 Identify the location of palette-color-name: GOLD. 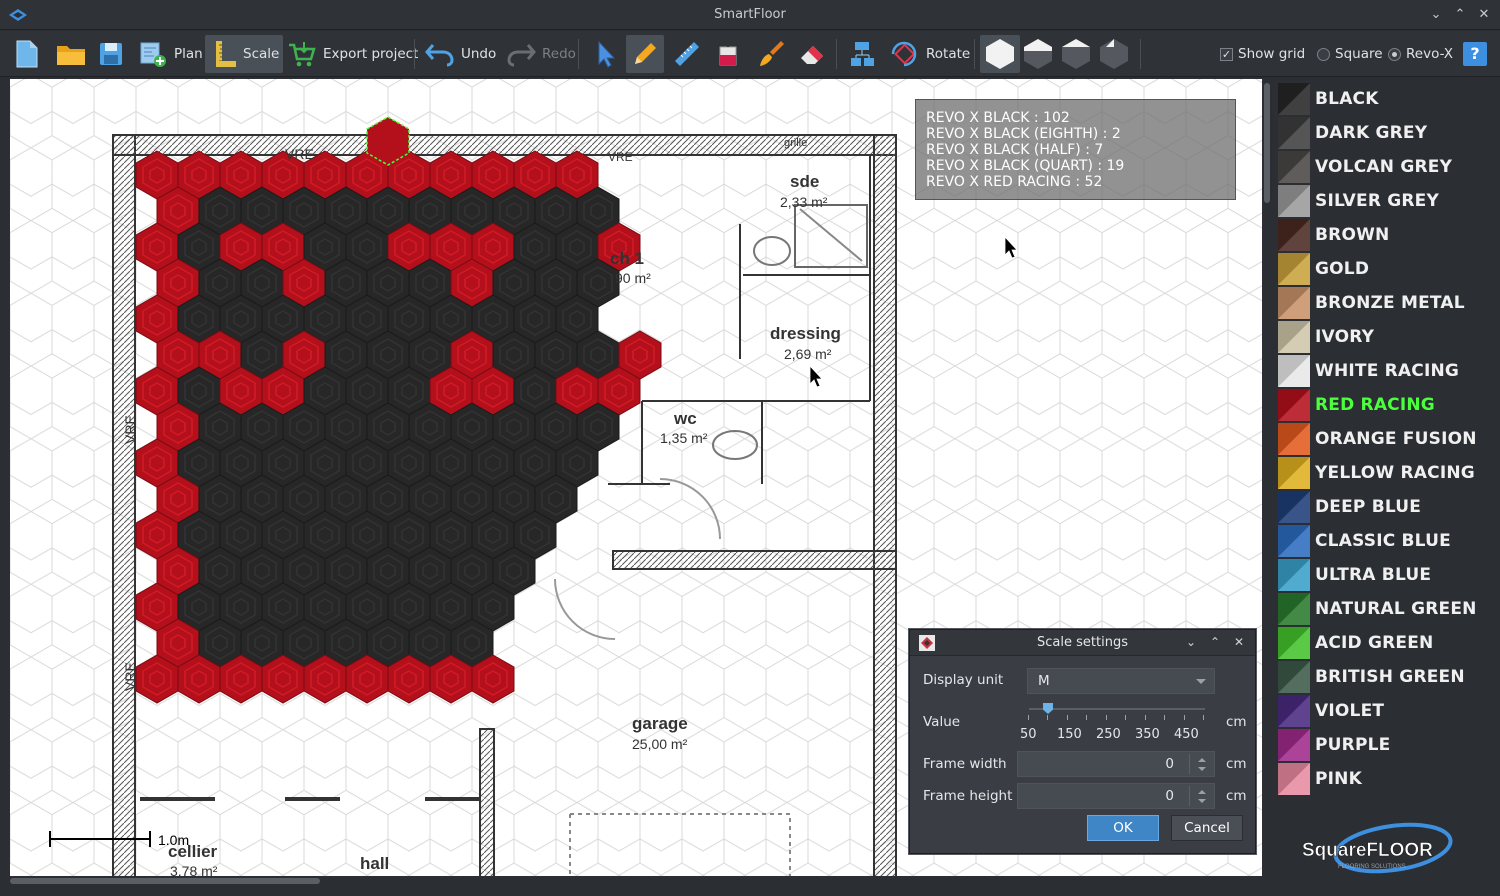
(1342, 269).